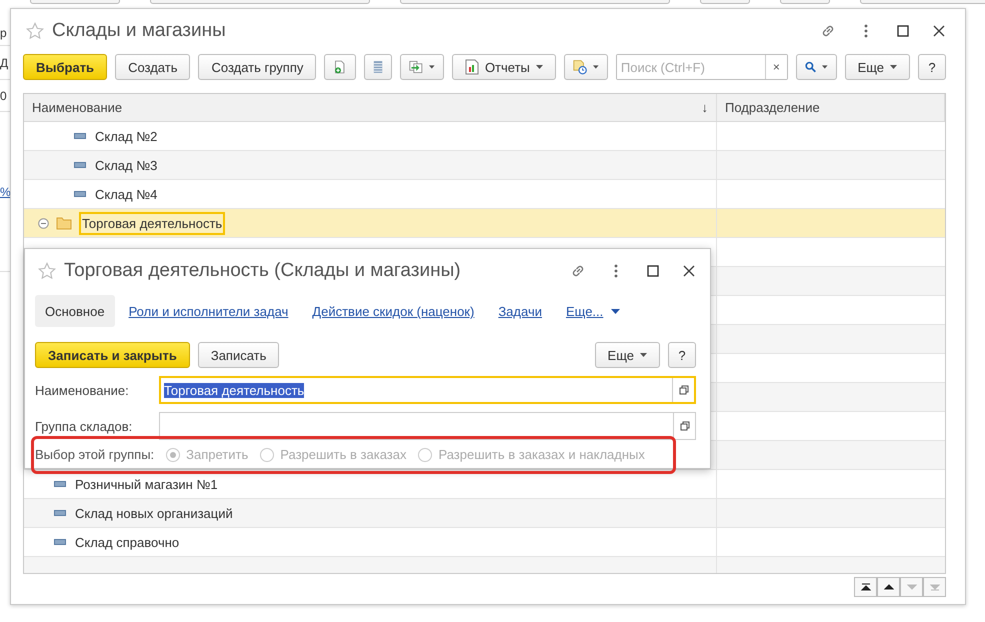 Image resolution: width=985 pixels, height=622 pixels. I want to click on toolbar-button: Создать, so click(152, 67).